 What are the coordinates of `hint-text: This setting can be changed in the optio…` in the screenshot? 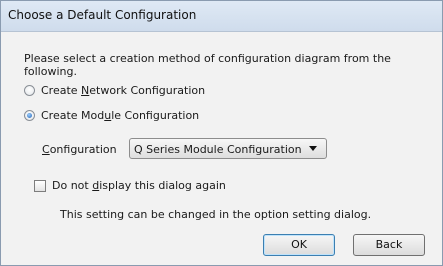 It's located at (216, 214).